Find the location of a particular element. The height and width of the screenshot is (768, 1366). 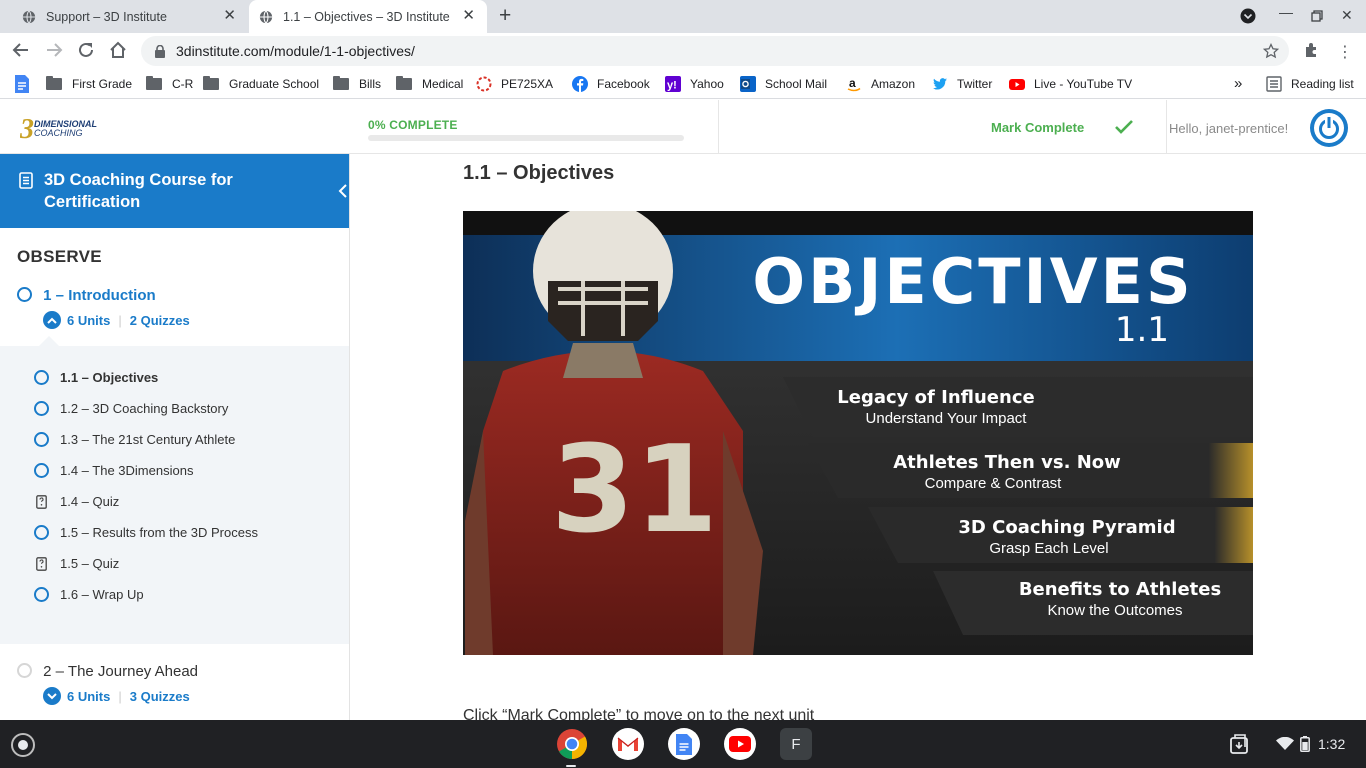

logout-power-icon is located at coordinates (1329, 128).